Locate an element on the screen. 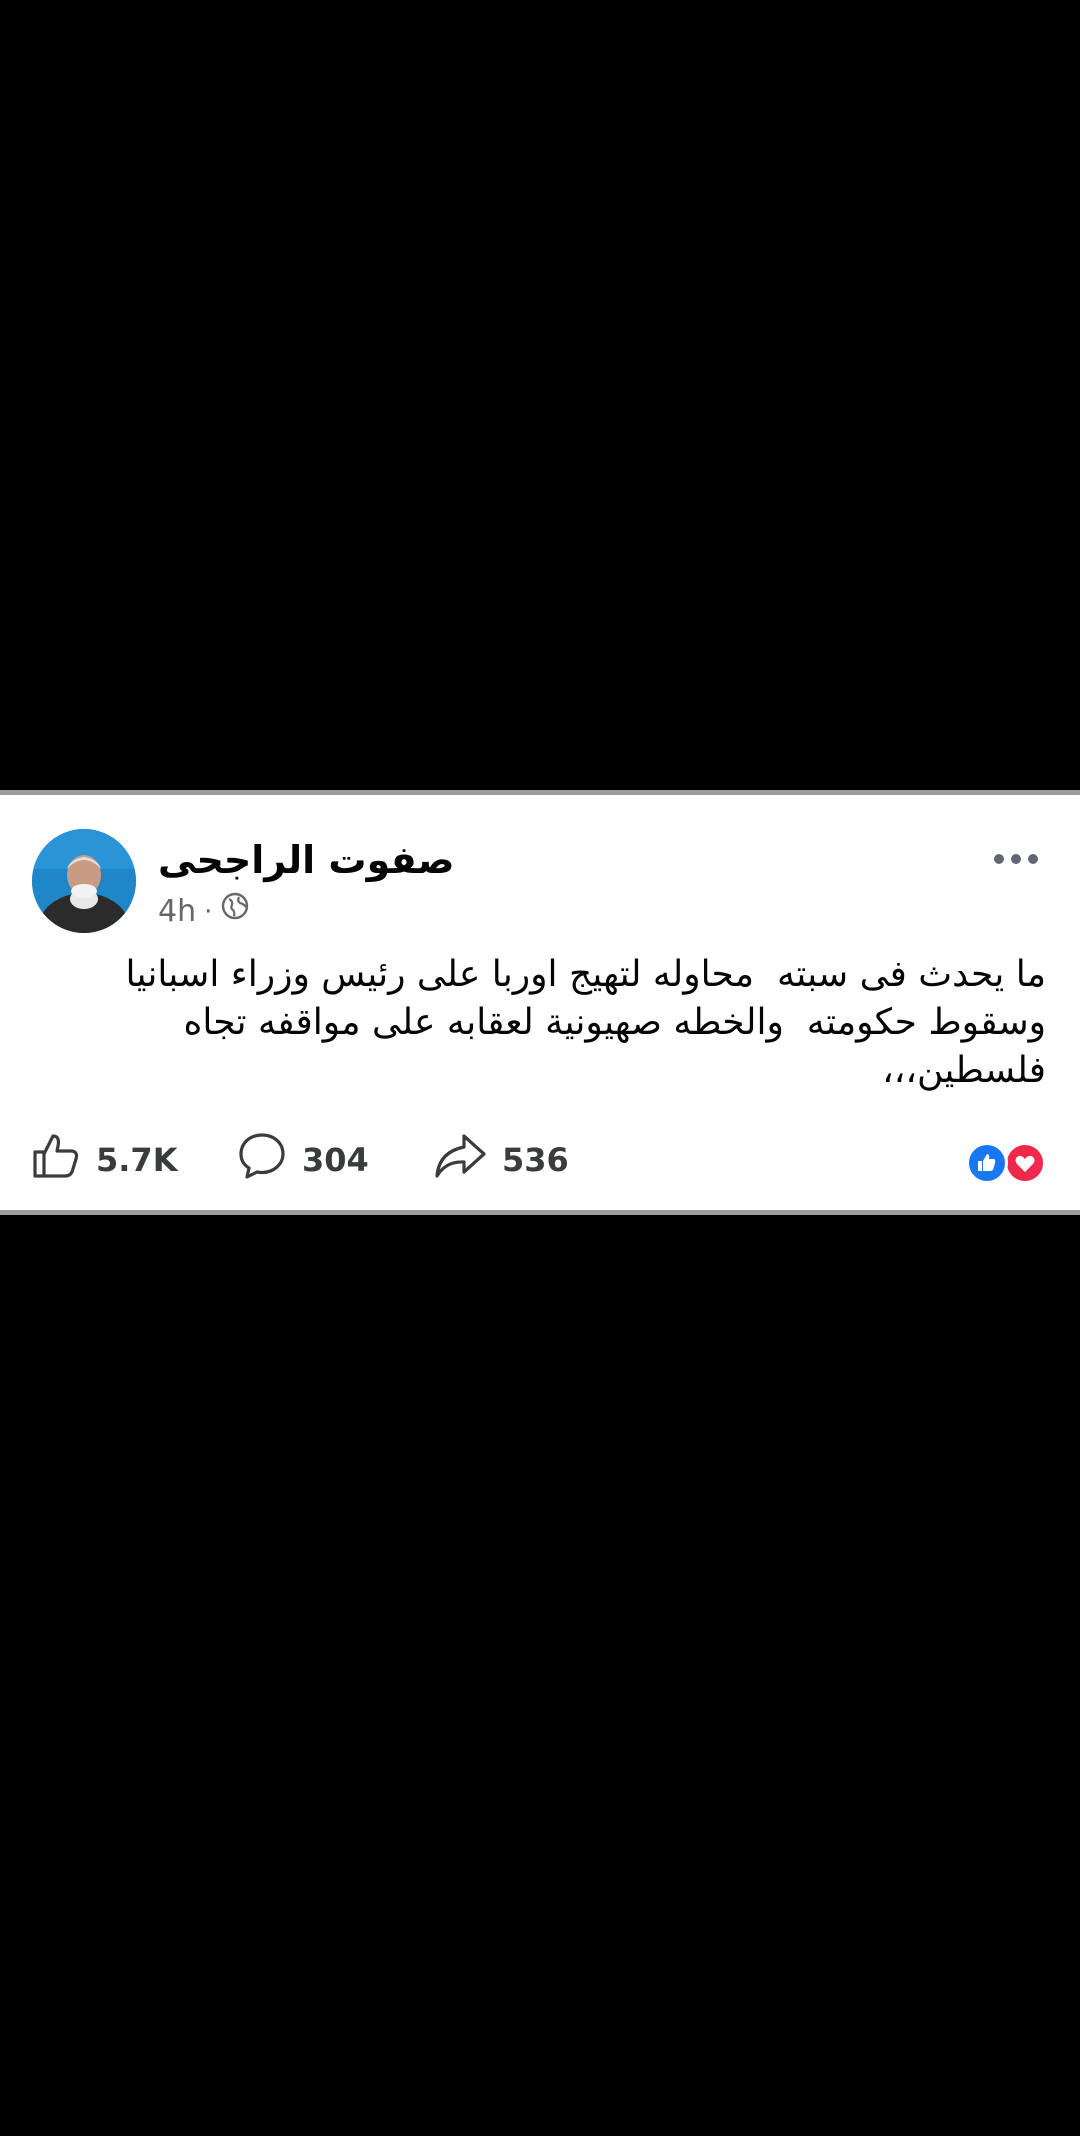 The image size is (1080, 2136). like-button: 5.7K is located at coordinates (103, 1160).